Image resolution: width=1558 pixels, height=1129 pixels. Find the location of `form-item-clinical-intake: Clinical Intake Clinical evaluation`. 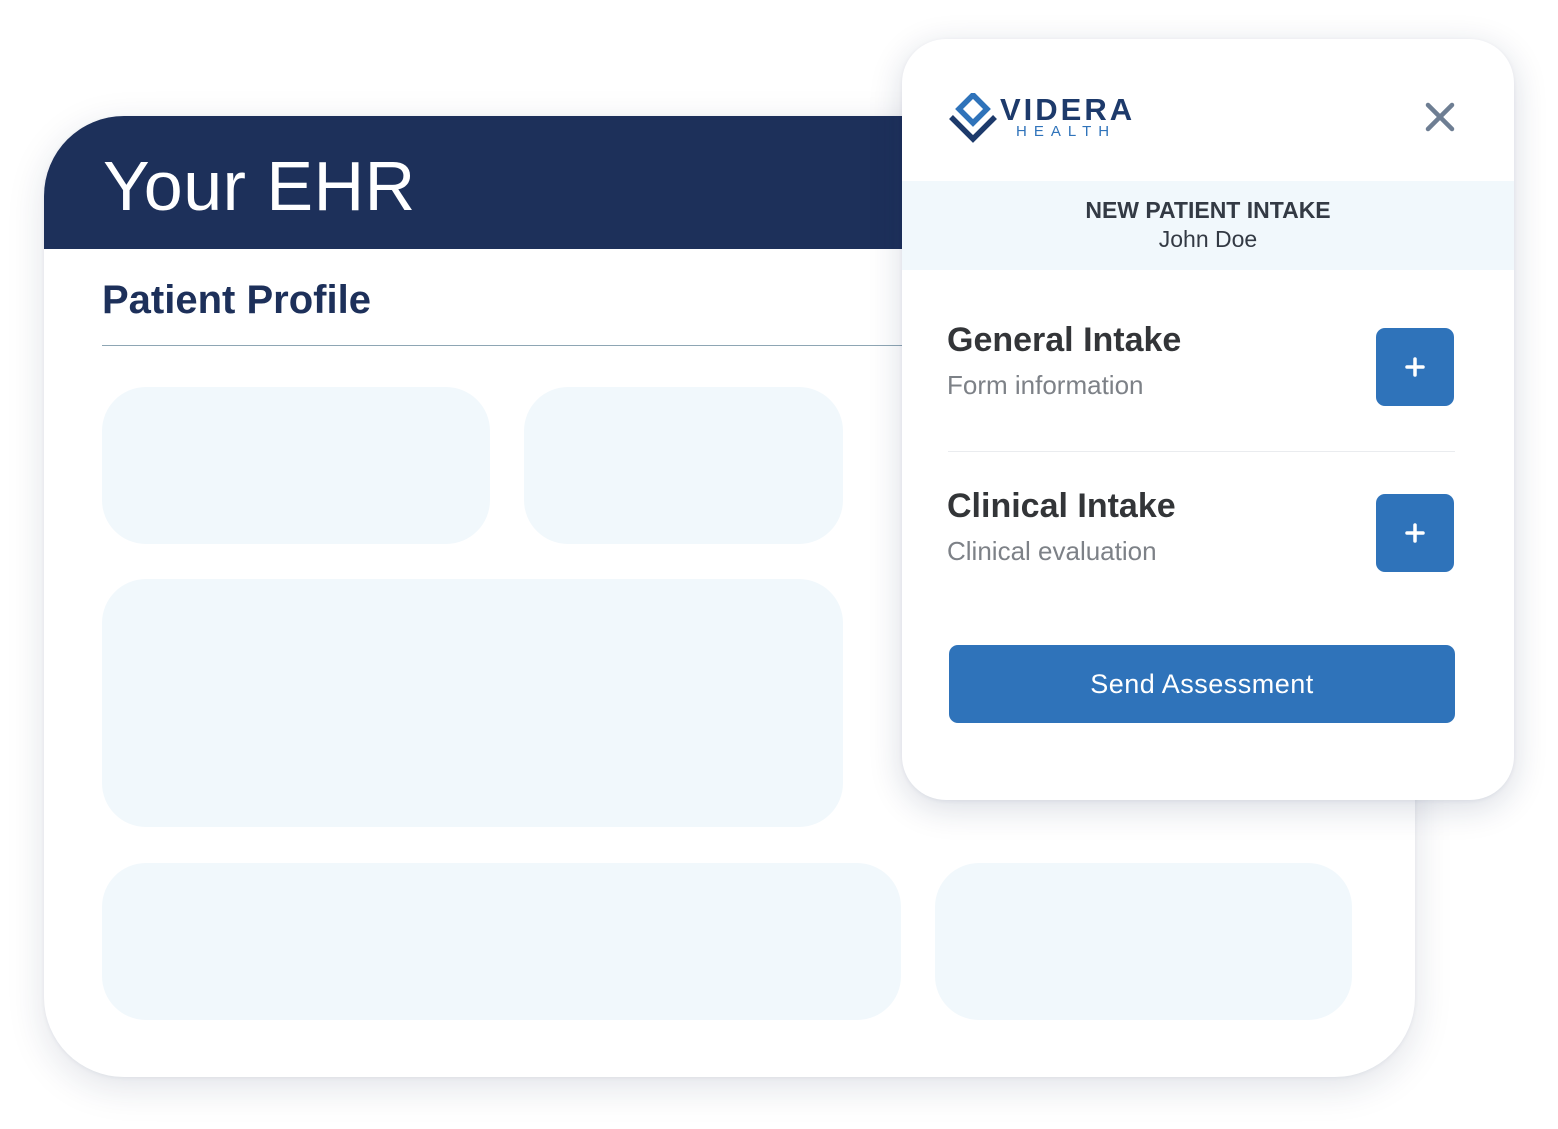

form-item-clinical-intake: Clinical Intake Clinical evaluation is located at coordinates (1201, 535).